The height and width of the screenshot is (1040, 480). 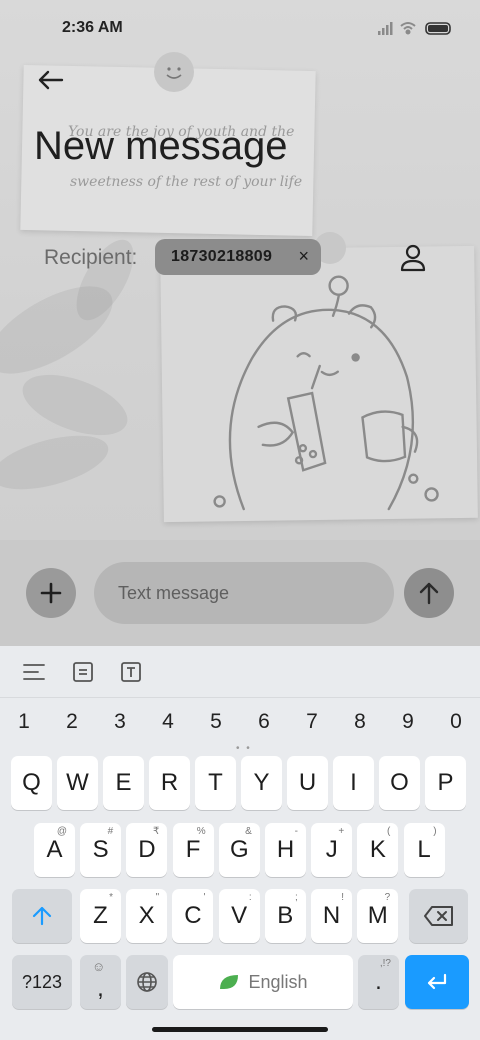 I want to click on space-label: English, so click(x=263, y=982).